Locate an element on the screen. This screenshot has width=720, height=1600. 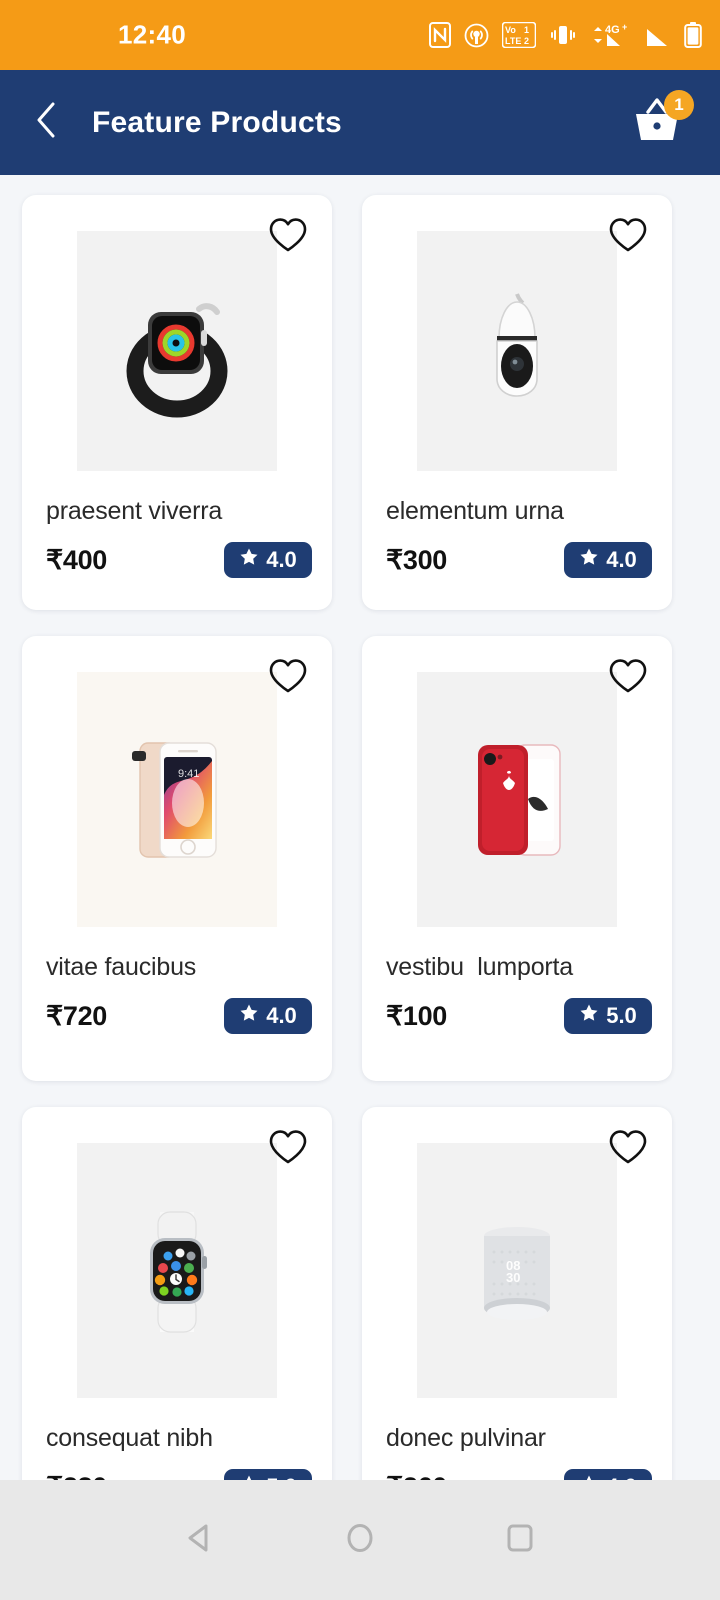
product-card: 9:41 vitae faucibus ₹720 4.0 is located at coordinates (177, 858).